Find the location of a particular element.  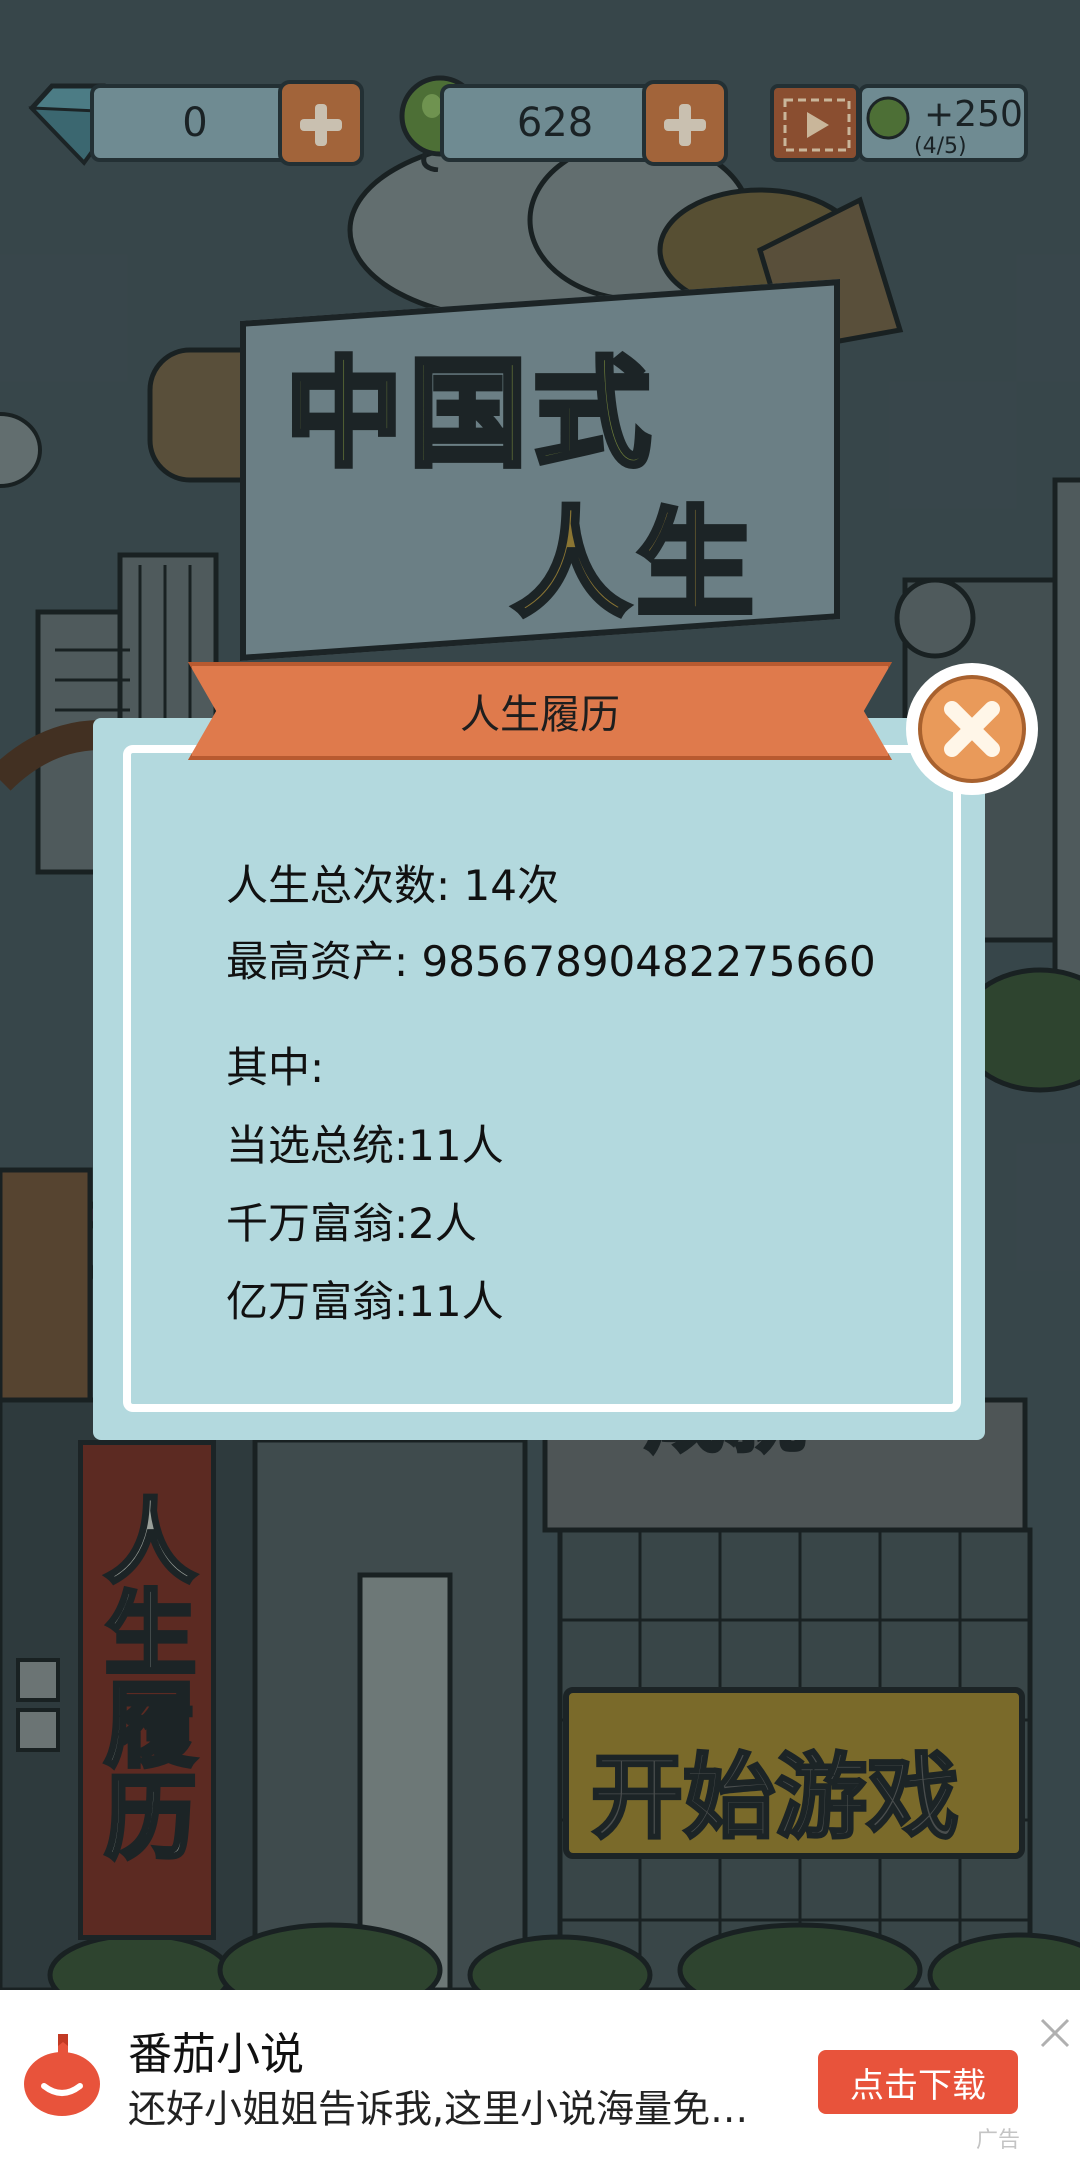

close-icon is located at coordinates (972, 729).